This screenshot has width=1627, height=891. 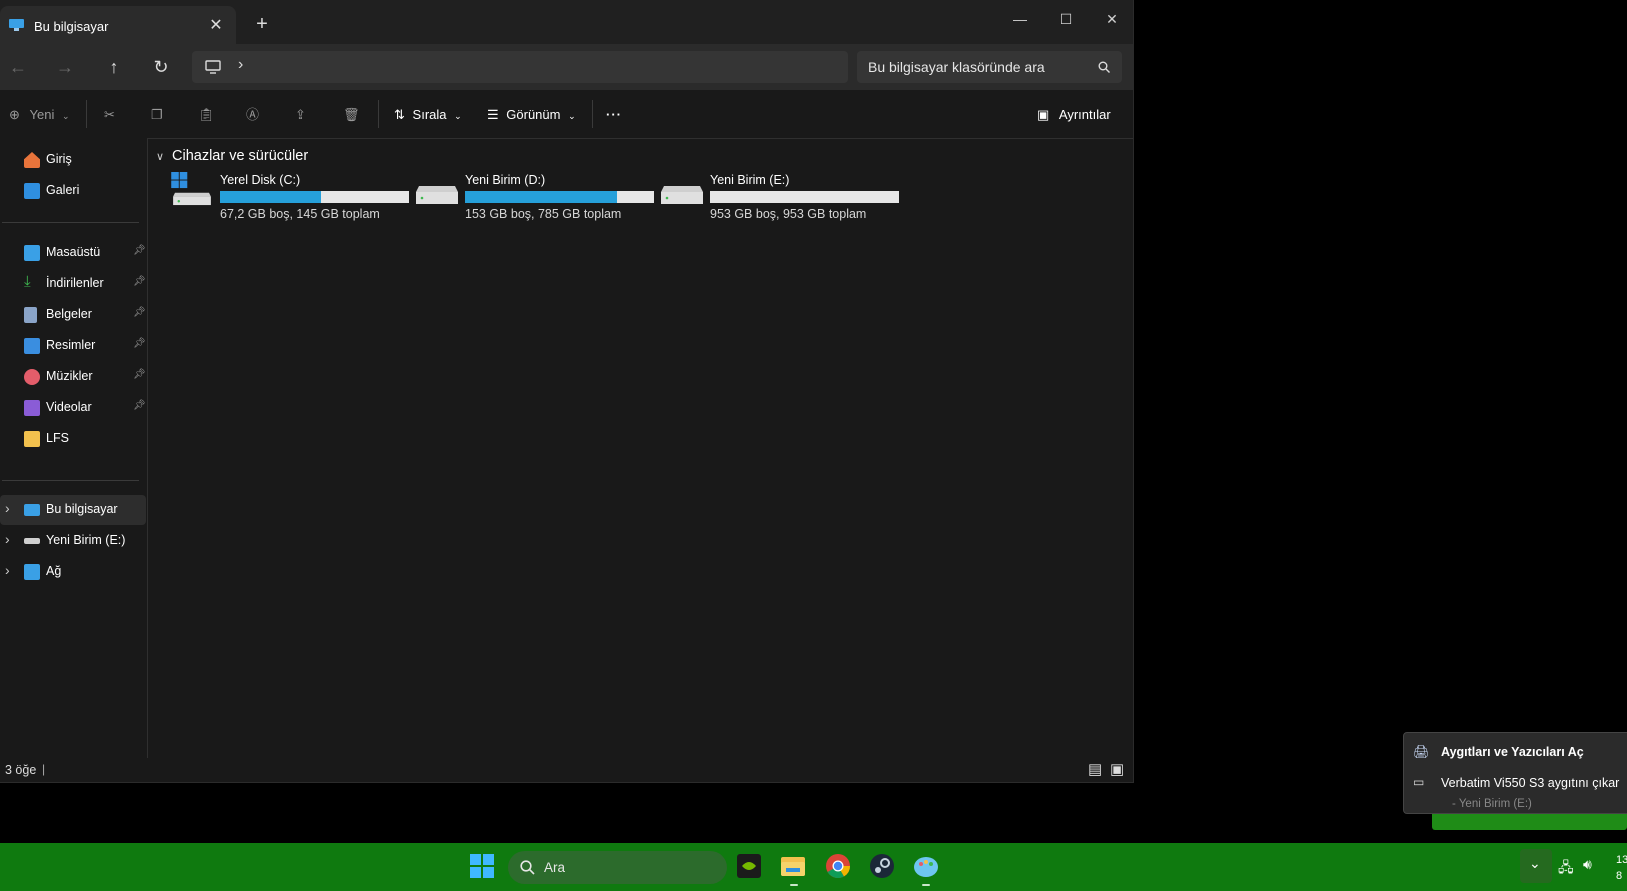 I want to click on sidebar-item-galeri: Galeri, so click(x=73, y=191).